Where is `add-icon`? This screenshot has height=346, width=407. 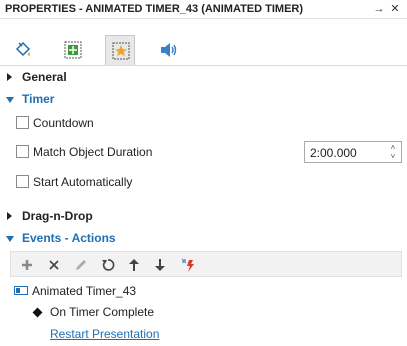 add-icon is located at coordinates (27, 265).